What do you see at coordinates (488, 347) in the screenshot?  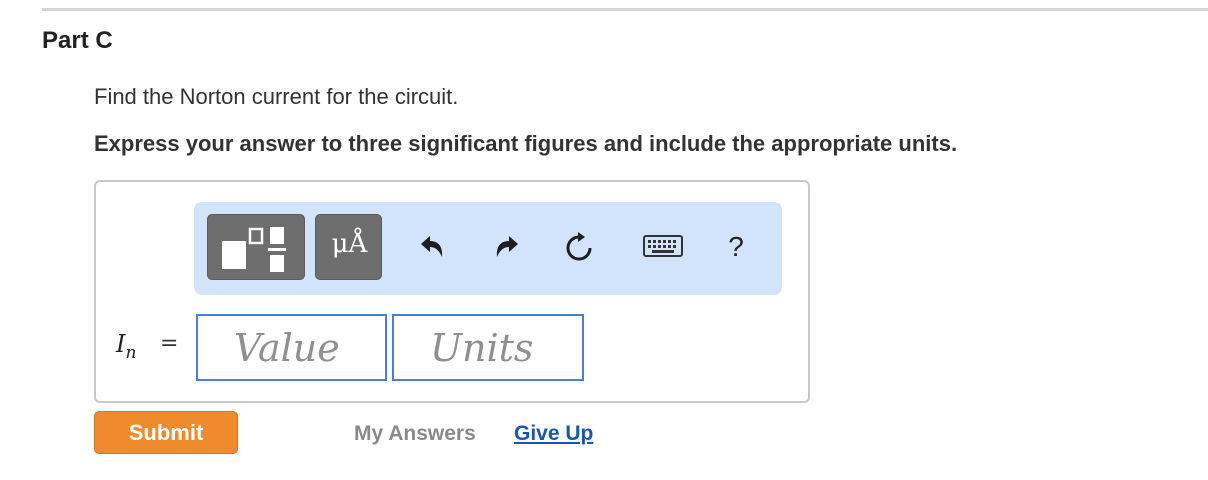 I see `units-input` at bounding box center [488, 347].